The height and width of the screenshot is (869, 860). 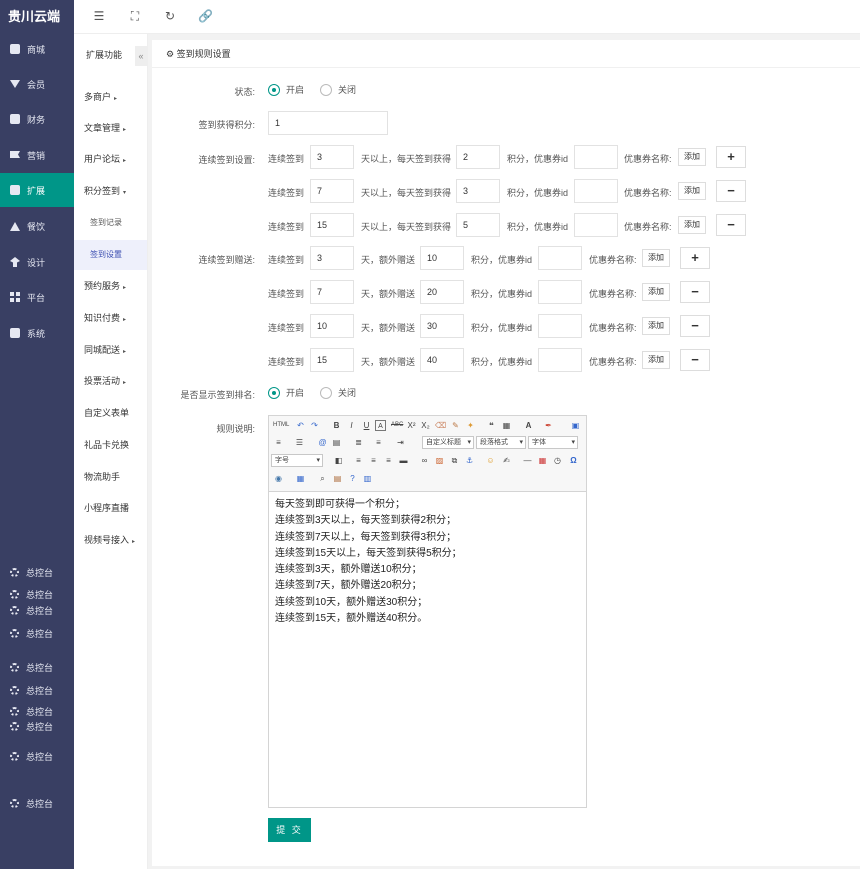 I want to click on custom-title-select: 自定义标题, so click(x=448, y=442).